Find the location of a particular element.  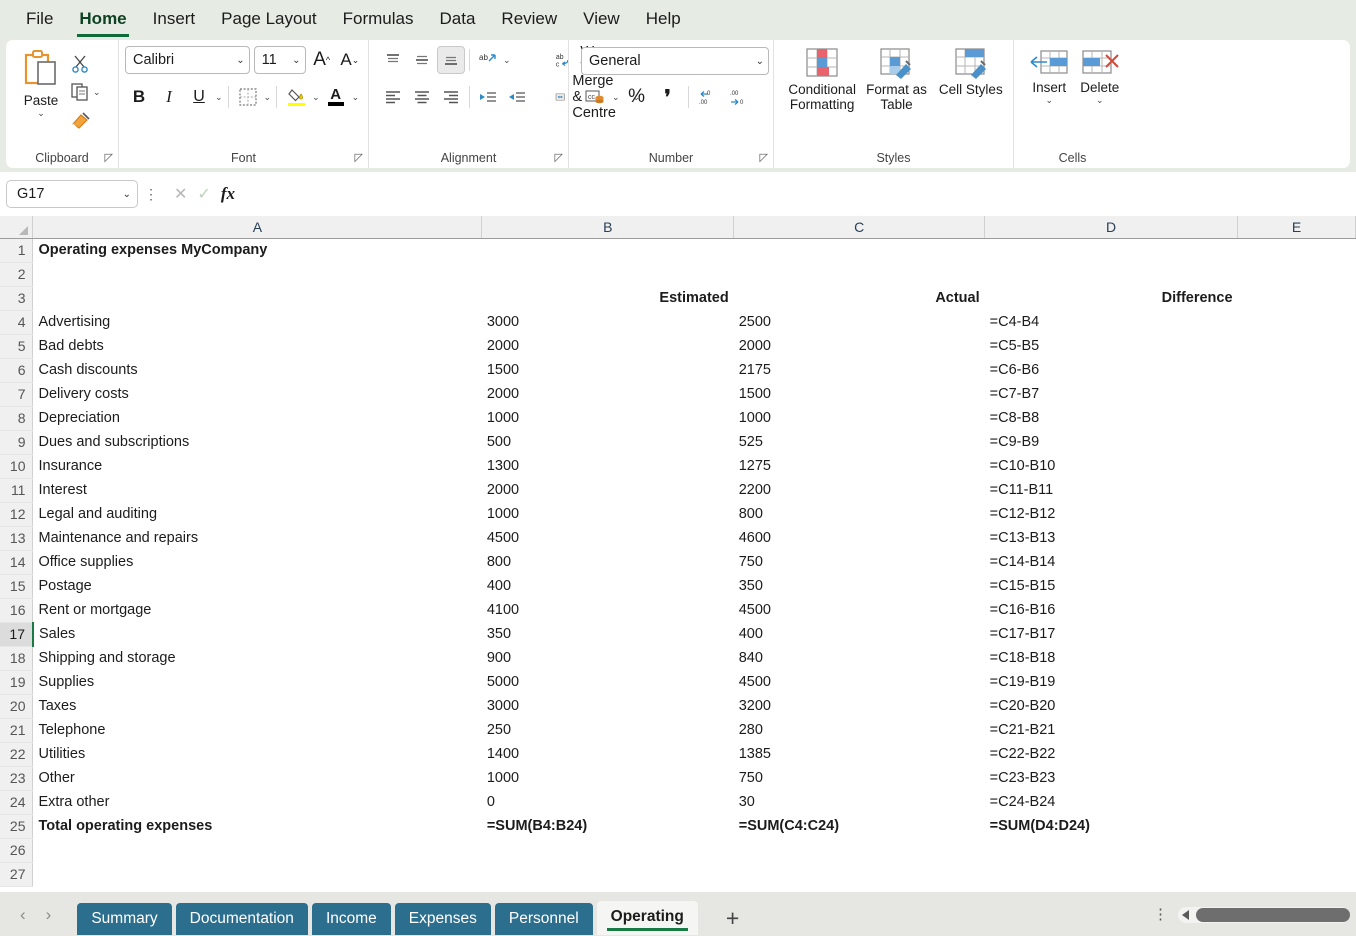

cell-d9: =C9-B9 is located at coordinates (1111, 442).